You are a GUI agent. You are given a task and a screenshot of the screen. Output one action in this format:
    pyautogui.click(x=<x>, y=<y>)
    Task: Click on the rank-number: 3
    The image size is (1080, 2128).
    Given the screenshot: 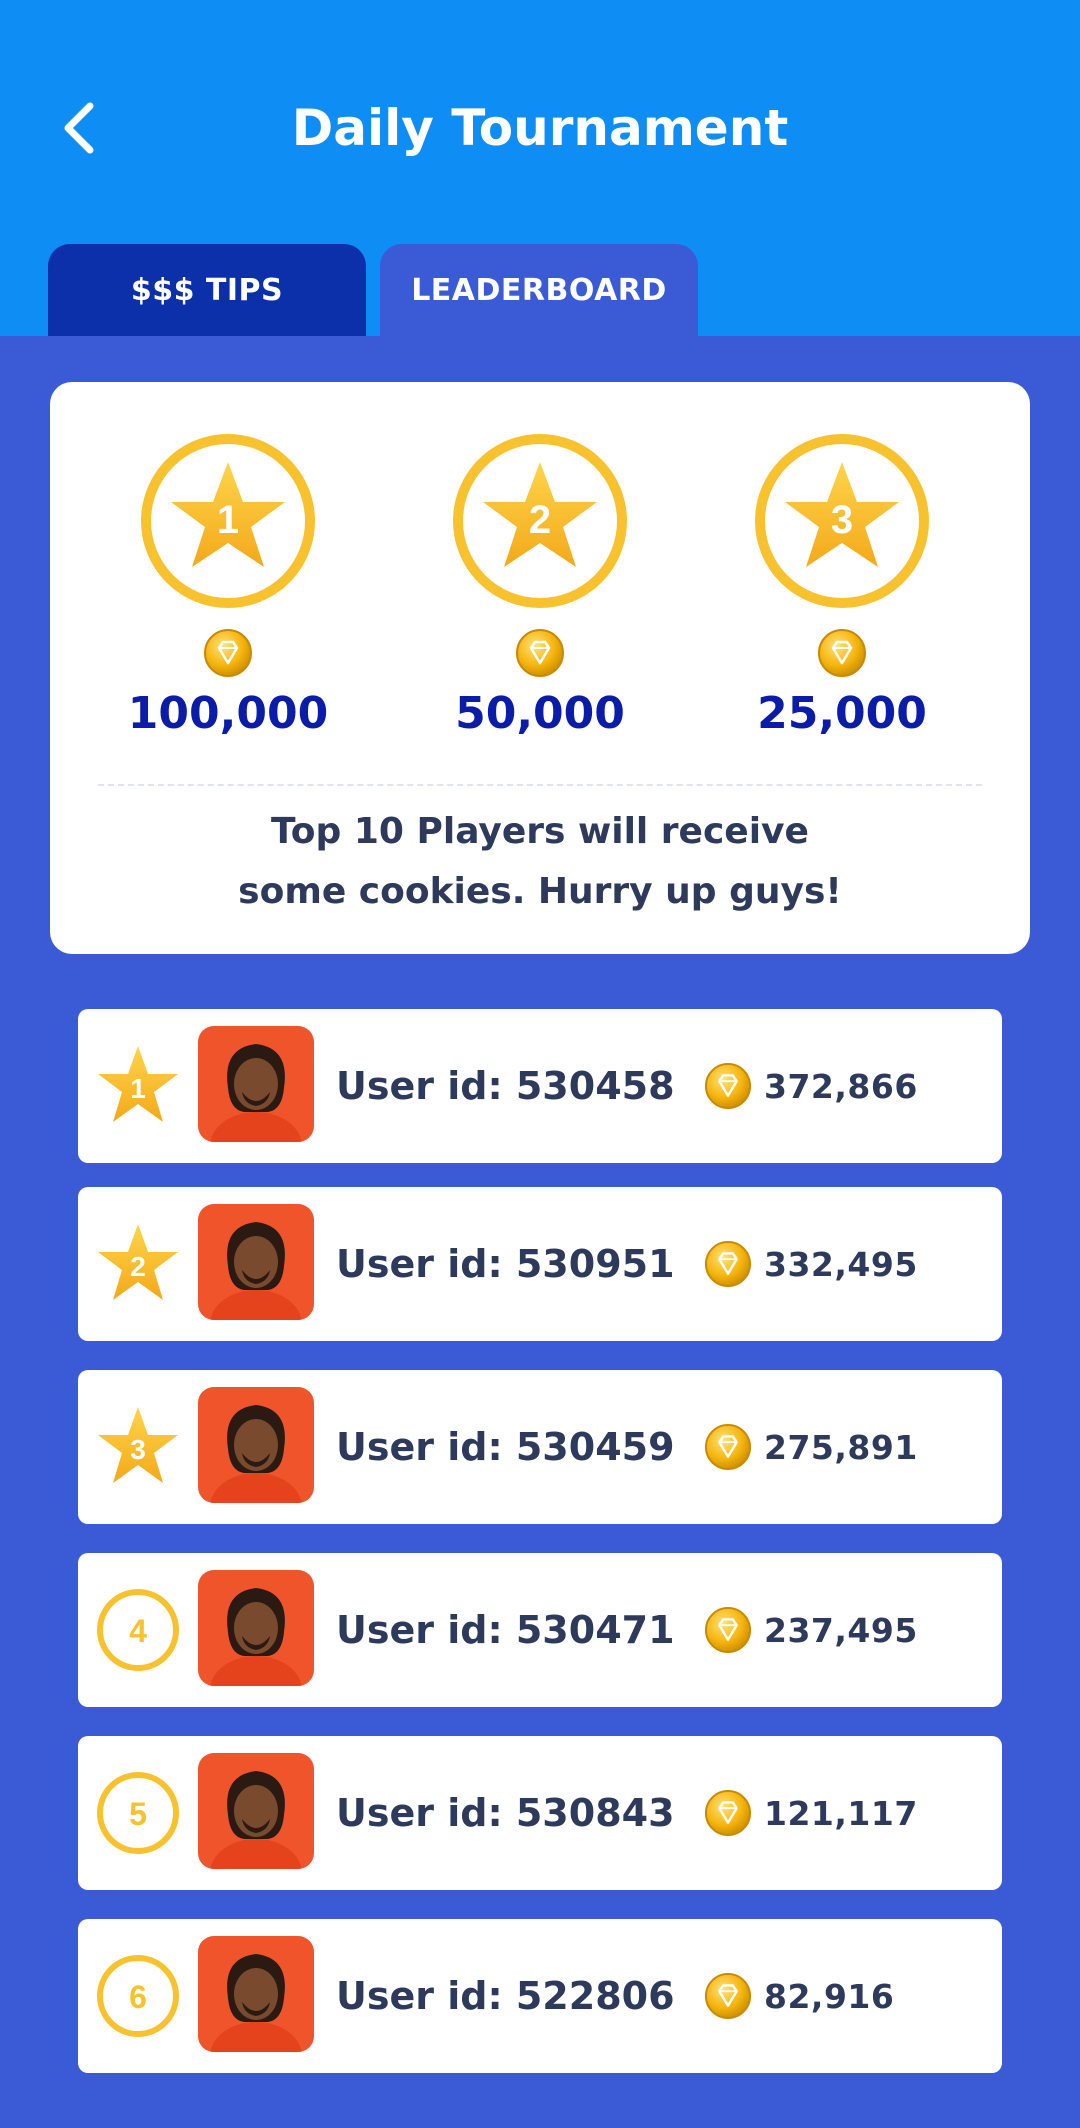 What is the action you would take?
    pyautogui.click(x=138, y=1449)
    